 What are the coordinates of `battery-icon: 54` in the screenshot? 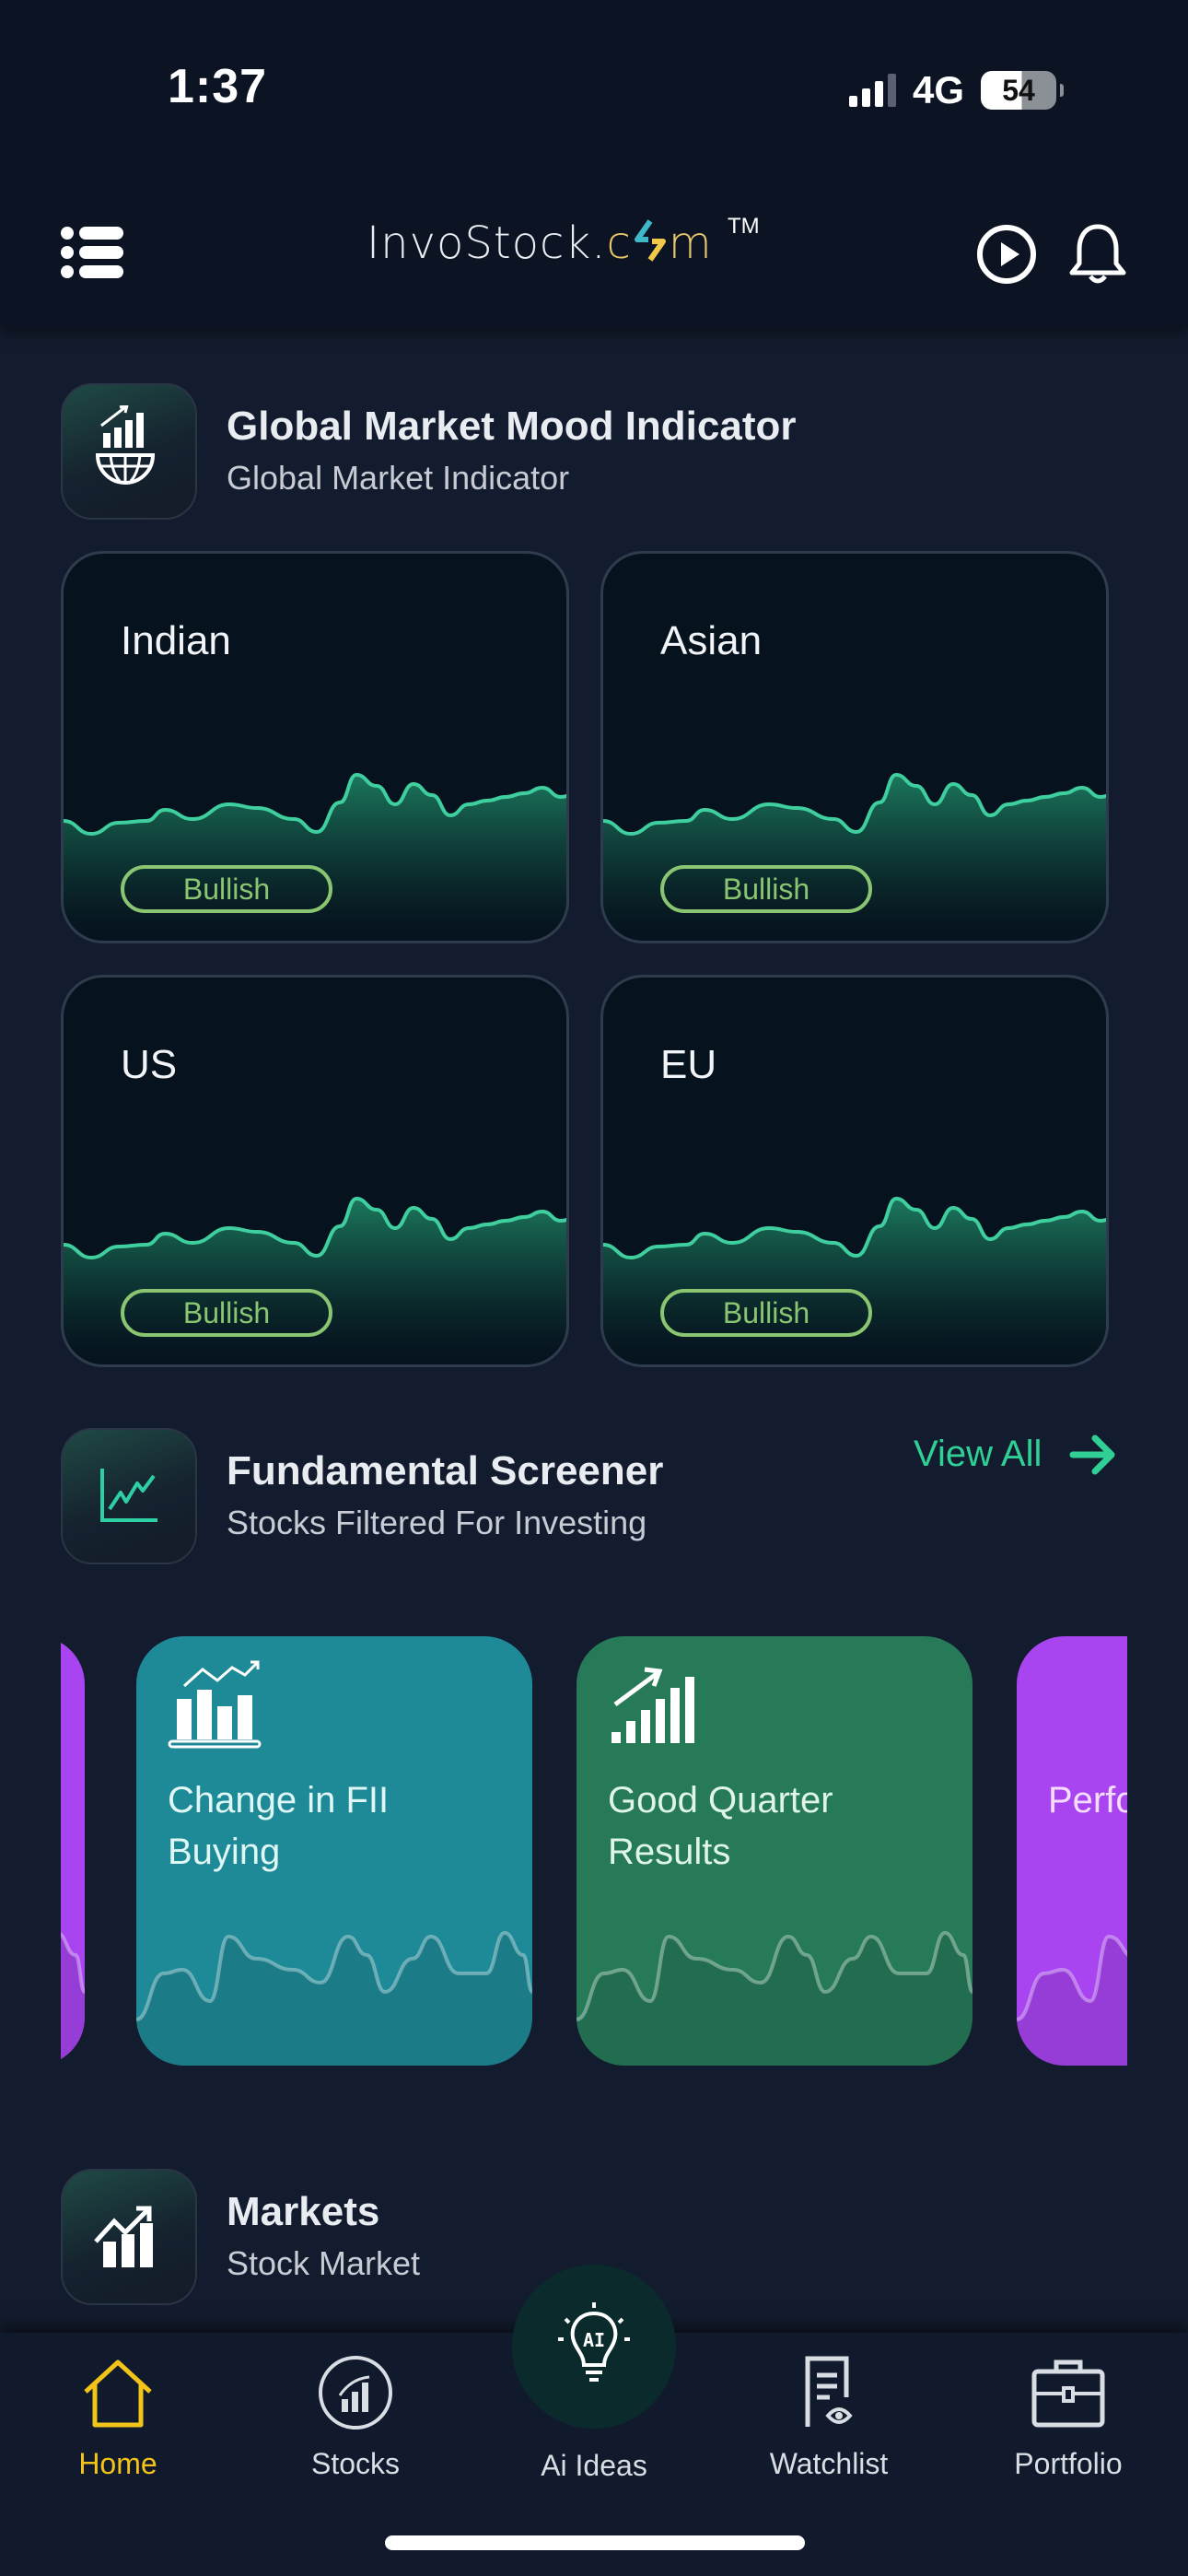 It's located at (1023, 90).